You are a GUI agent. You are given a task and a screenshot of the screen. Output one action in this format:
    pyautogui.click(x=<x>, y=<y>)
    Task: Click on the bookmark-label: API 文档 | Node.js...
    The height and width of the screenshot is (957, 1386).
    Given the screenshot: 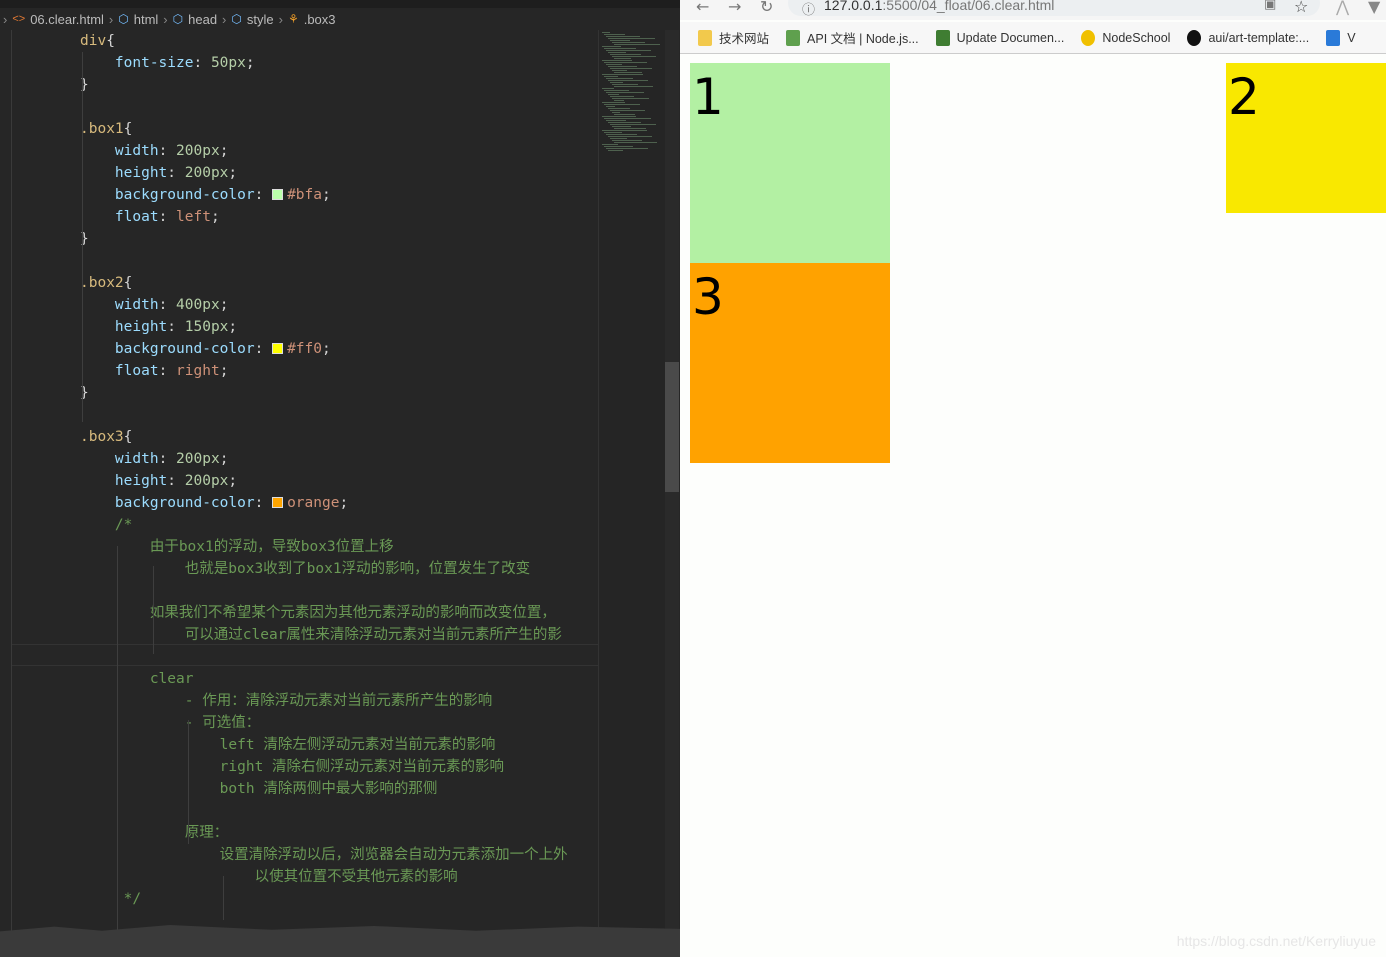 What is the action you would take?
    pyautogui.click(x=863, y=39)
    